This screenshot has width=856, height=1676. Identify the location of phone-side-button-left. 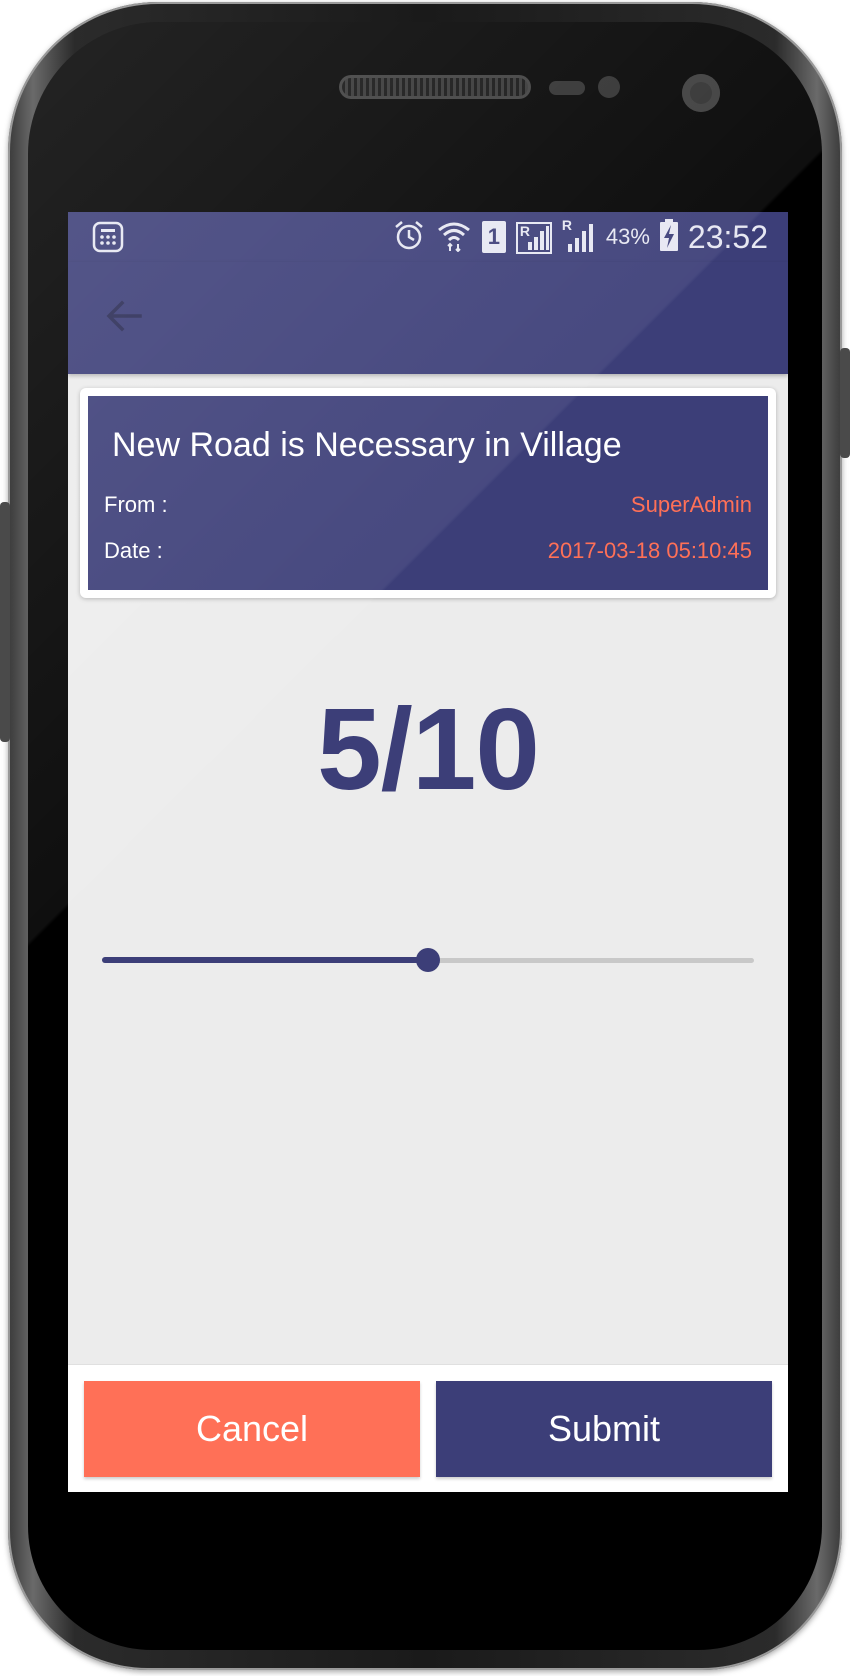
(5, 622).